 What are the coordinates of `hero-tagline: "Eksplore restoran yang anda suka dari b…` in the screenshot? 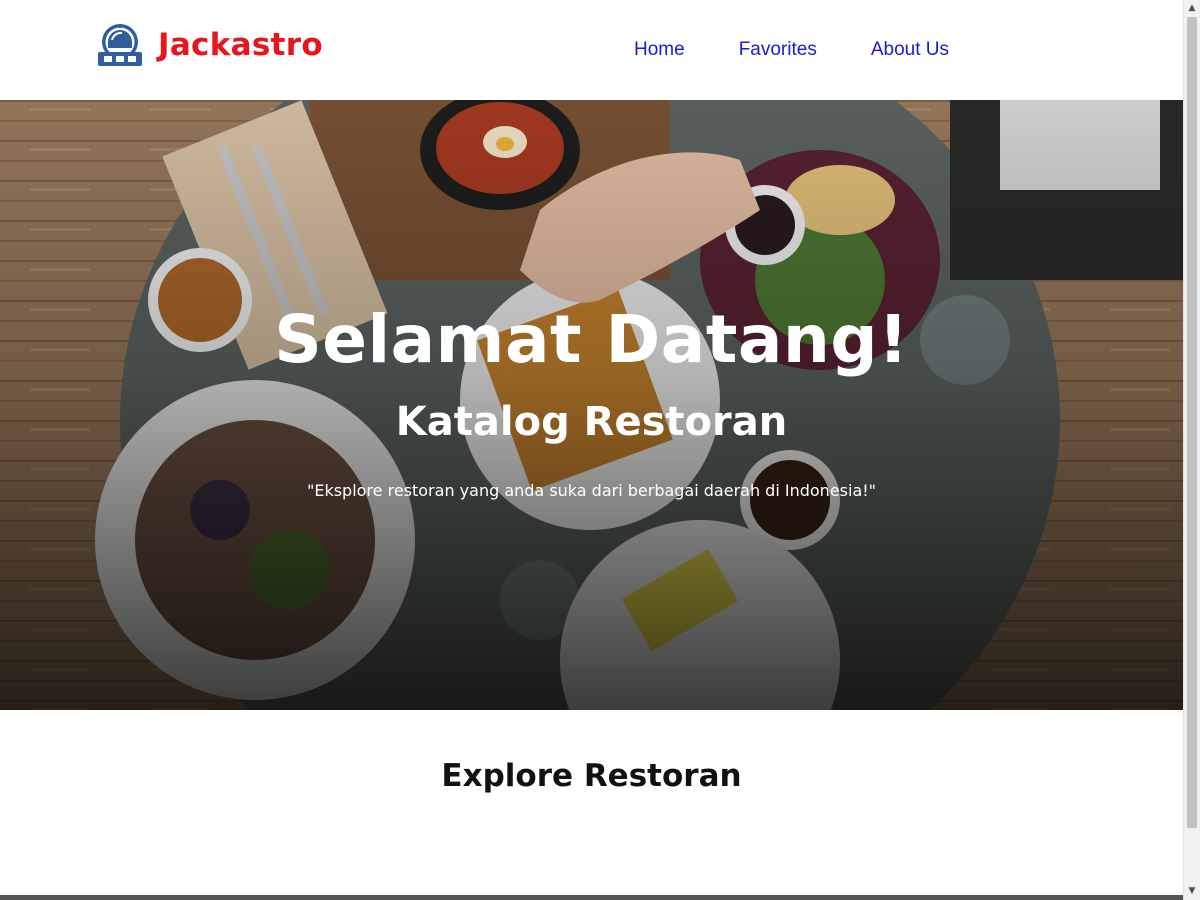 It's located at (591, 490).